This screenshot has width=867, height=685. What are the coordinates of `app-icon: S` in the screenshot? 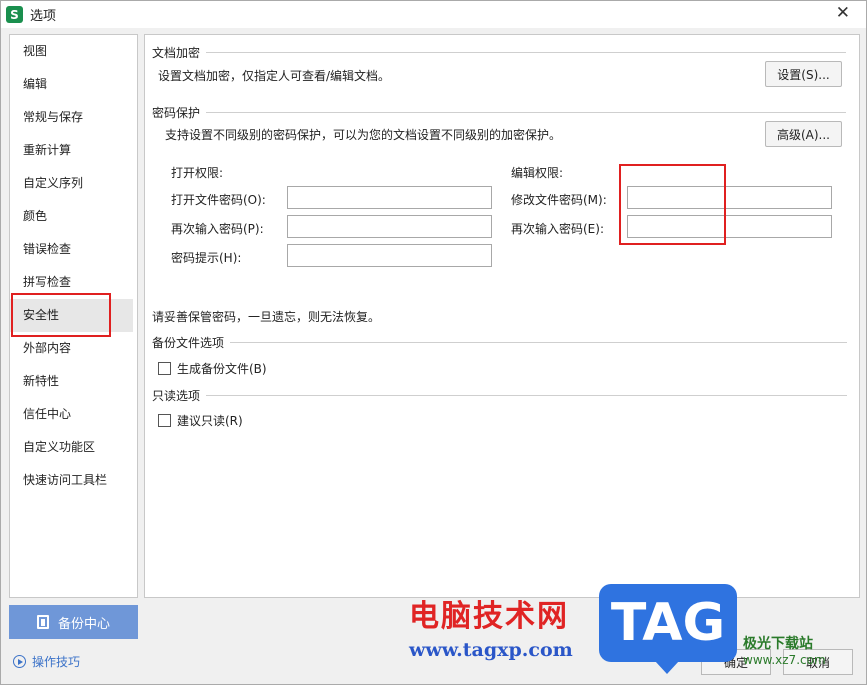 It's located at (14, 14).